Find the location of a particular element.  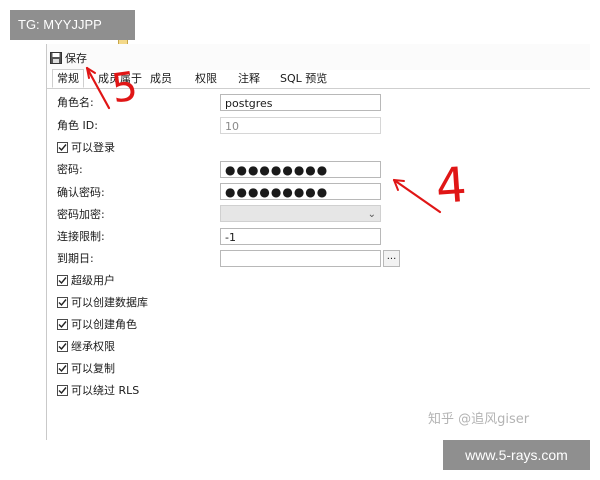

create-role-label: 可以创建角色 is located at coordinates (104, 324).